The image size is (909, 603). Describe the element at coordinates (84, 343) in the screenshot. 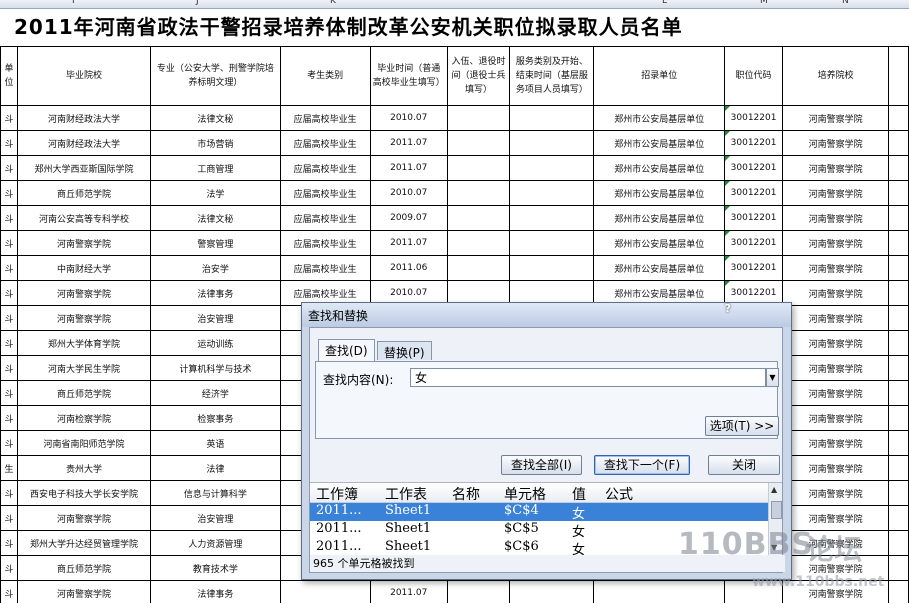

I see `table-cell: 郑州大学体育学院` at that location.